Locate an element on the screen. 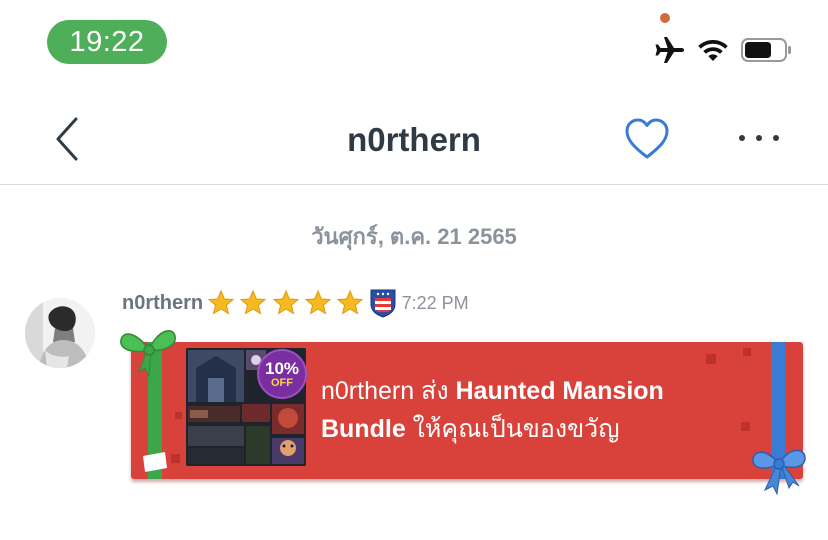 The height and width of the screenshot is (540, 828). privacy-indicator-dot is located at coordinates (665, 18).